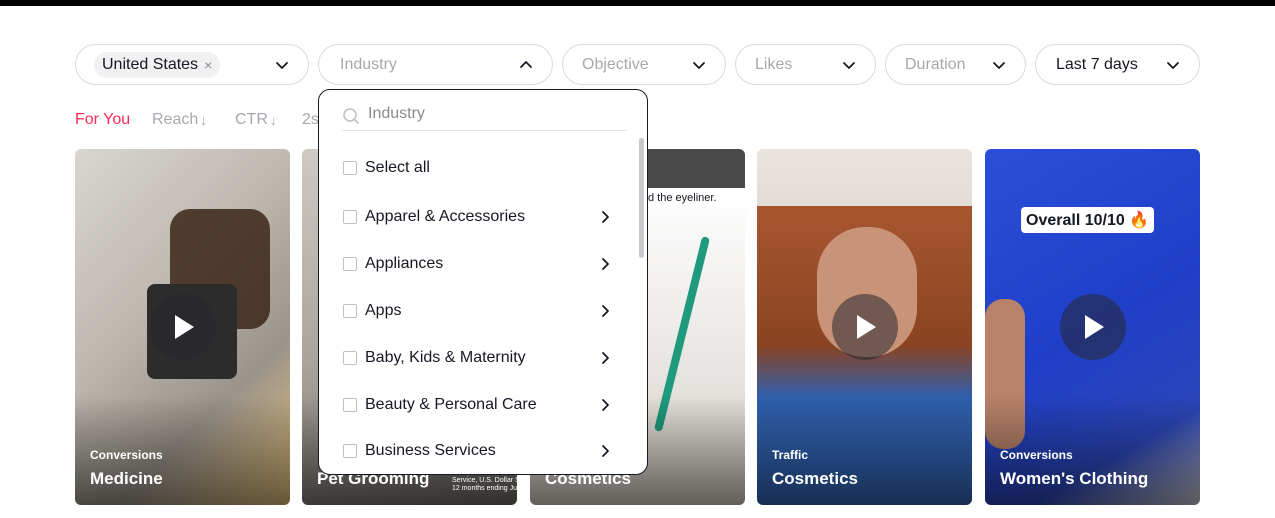 This screenshot has width=1275, height=518. Describe the element at coordinates (451, 404) in the screenshot. I see `option-label: Beauty & Personal Care` at that location.